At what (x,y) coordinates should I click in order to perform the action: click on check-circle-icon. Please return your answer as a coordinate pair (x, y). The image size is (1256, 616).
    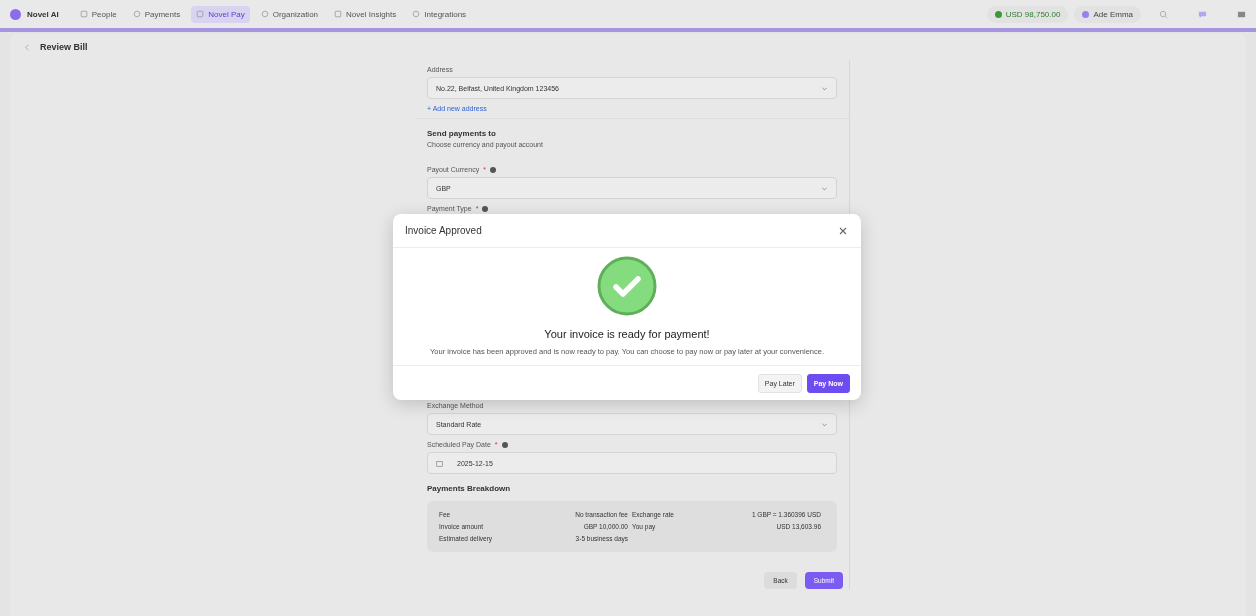
    Looking at the image, I should click on (627, 286).